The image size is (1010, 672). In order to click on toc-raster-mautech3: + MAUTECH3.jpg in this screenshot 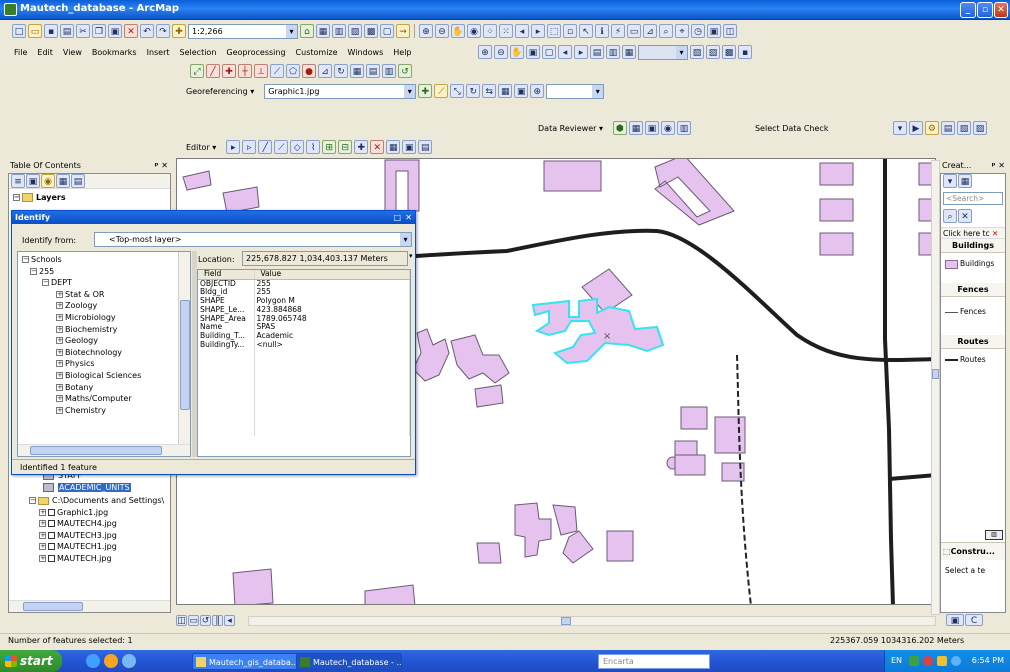, I will do `click(96, 536)`.